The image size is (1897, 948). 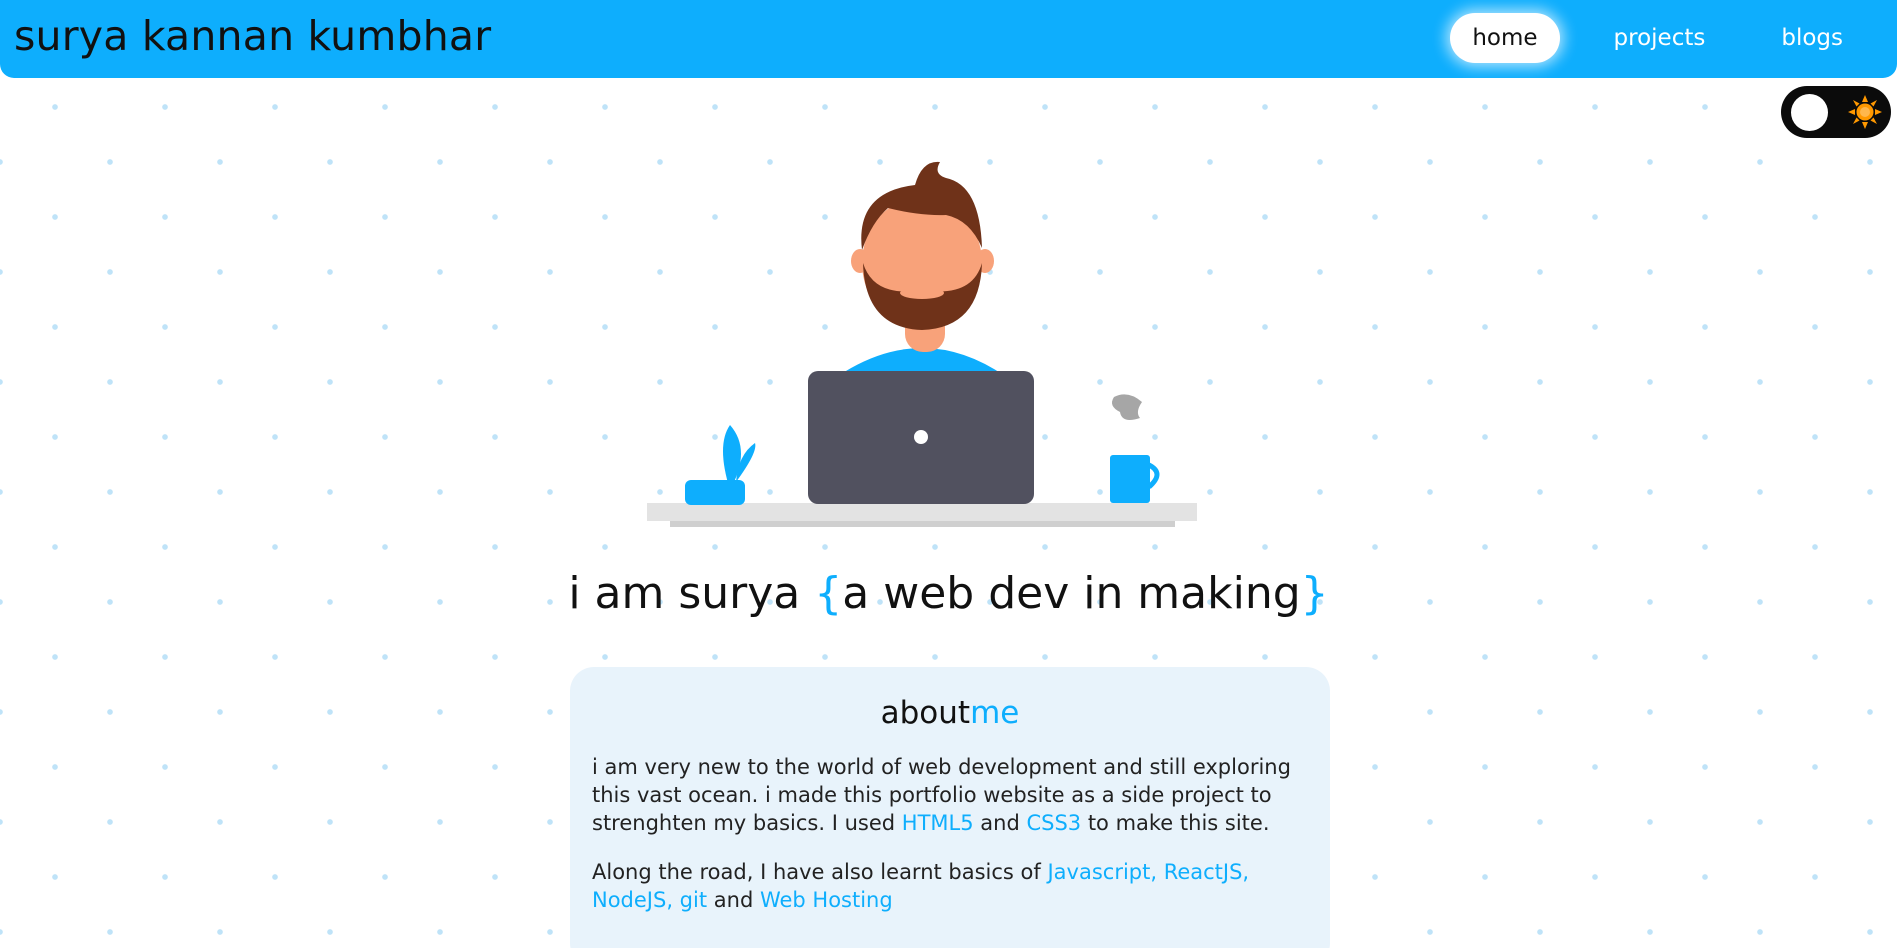 What do you see at coordinates (948, 39) in the screenshot?
I see `navbar: surya kannan kumbhar home projects blogs` at bounding box center [948, 39].